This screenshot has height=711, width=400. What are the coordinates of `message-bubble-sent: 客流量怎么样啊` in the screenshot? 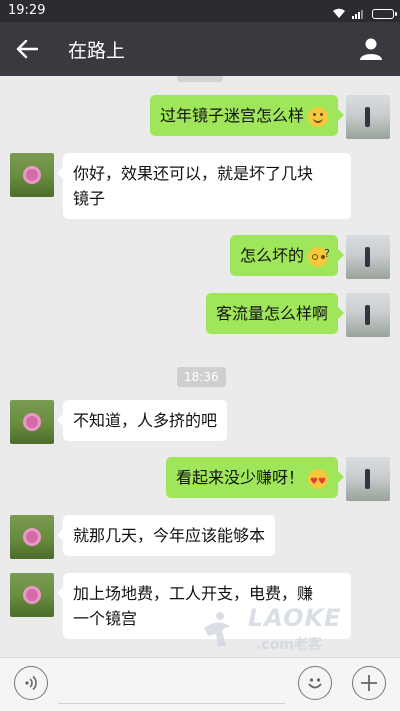 It's located at (275, 313).